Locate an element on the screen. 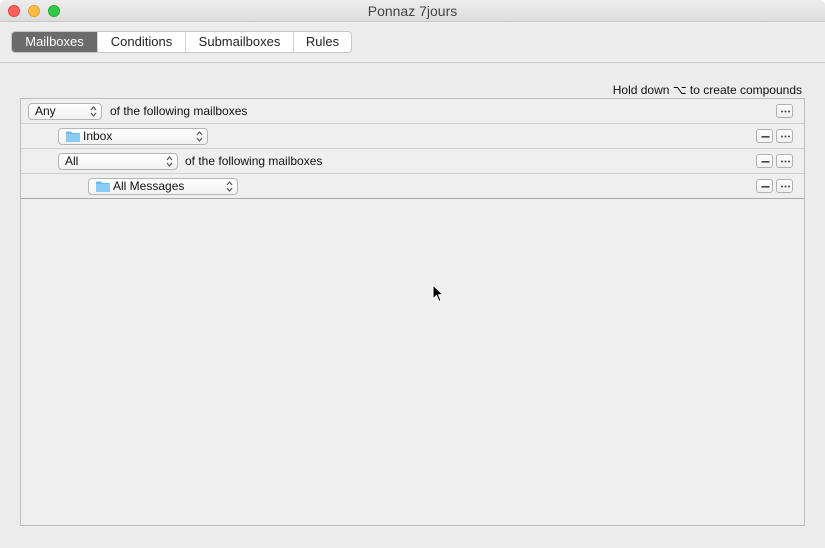  criteria-row-mailbox: Inbox is located at coordinates (412, 136).